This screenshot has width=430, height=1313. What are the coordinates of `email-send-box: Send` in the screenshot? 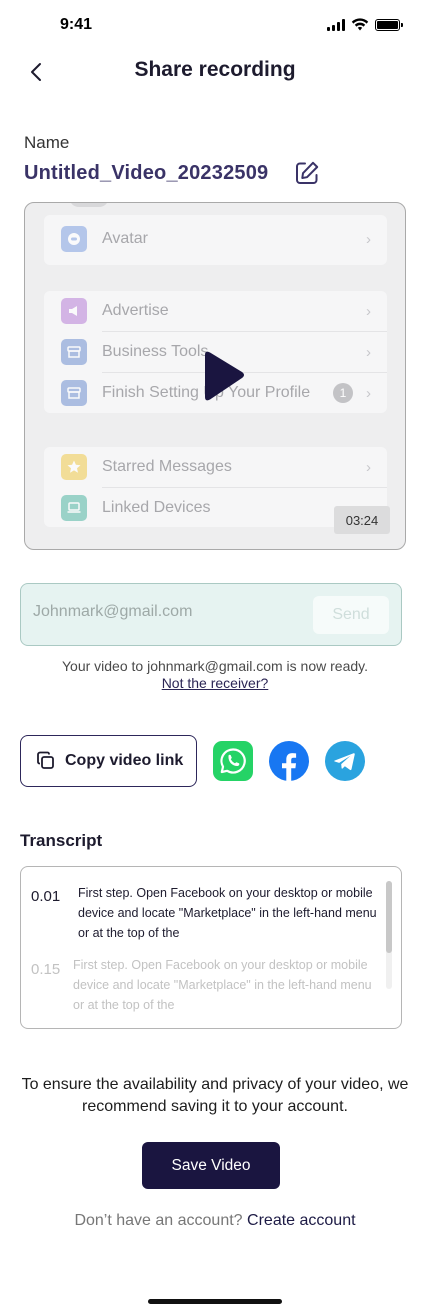 It's located at (211, 614).